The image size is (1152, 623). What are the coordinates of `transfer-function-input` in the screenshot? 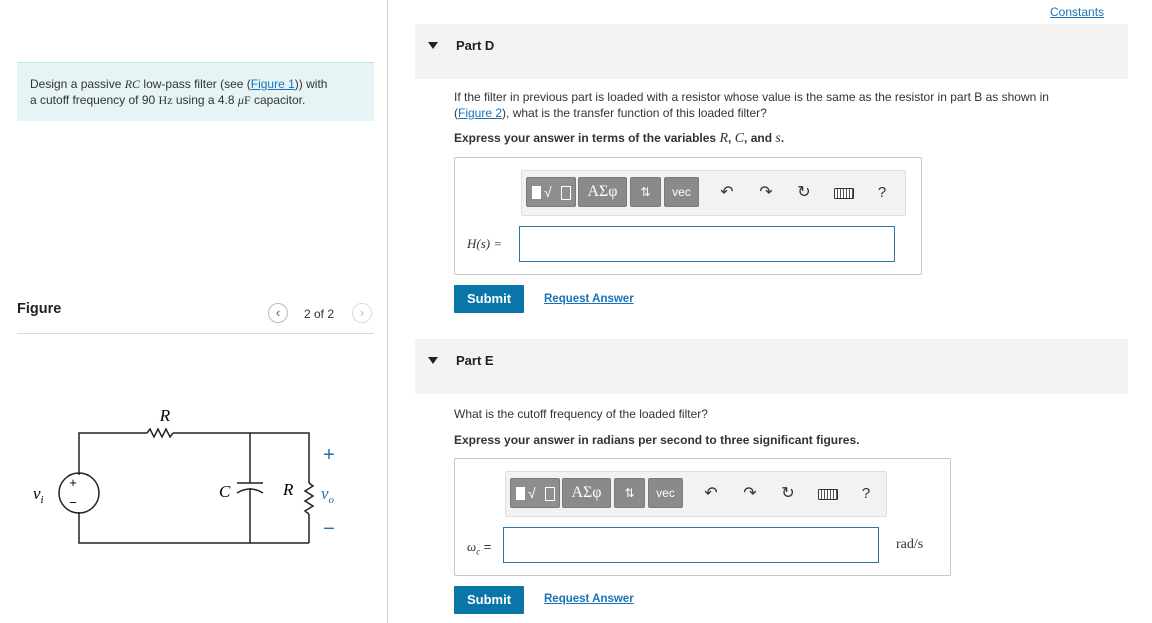 It's located at (707, 244).